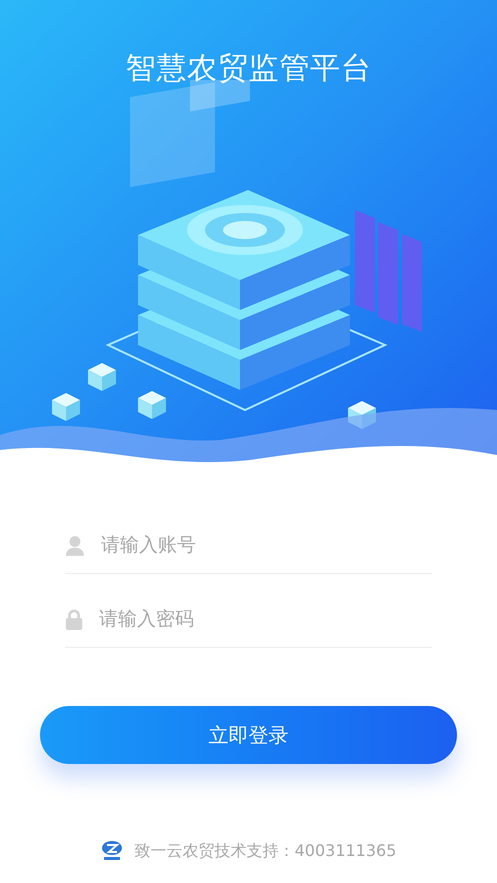 Image resolution: width=497 pixels, height=883 pixels. Describe the element at coordinates (265, 851) in the screenshot. I see `support-text: 致一云农贸技术支持：4003111365` at that location.